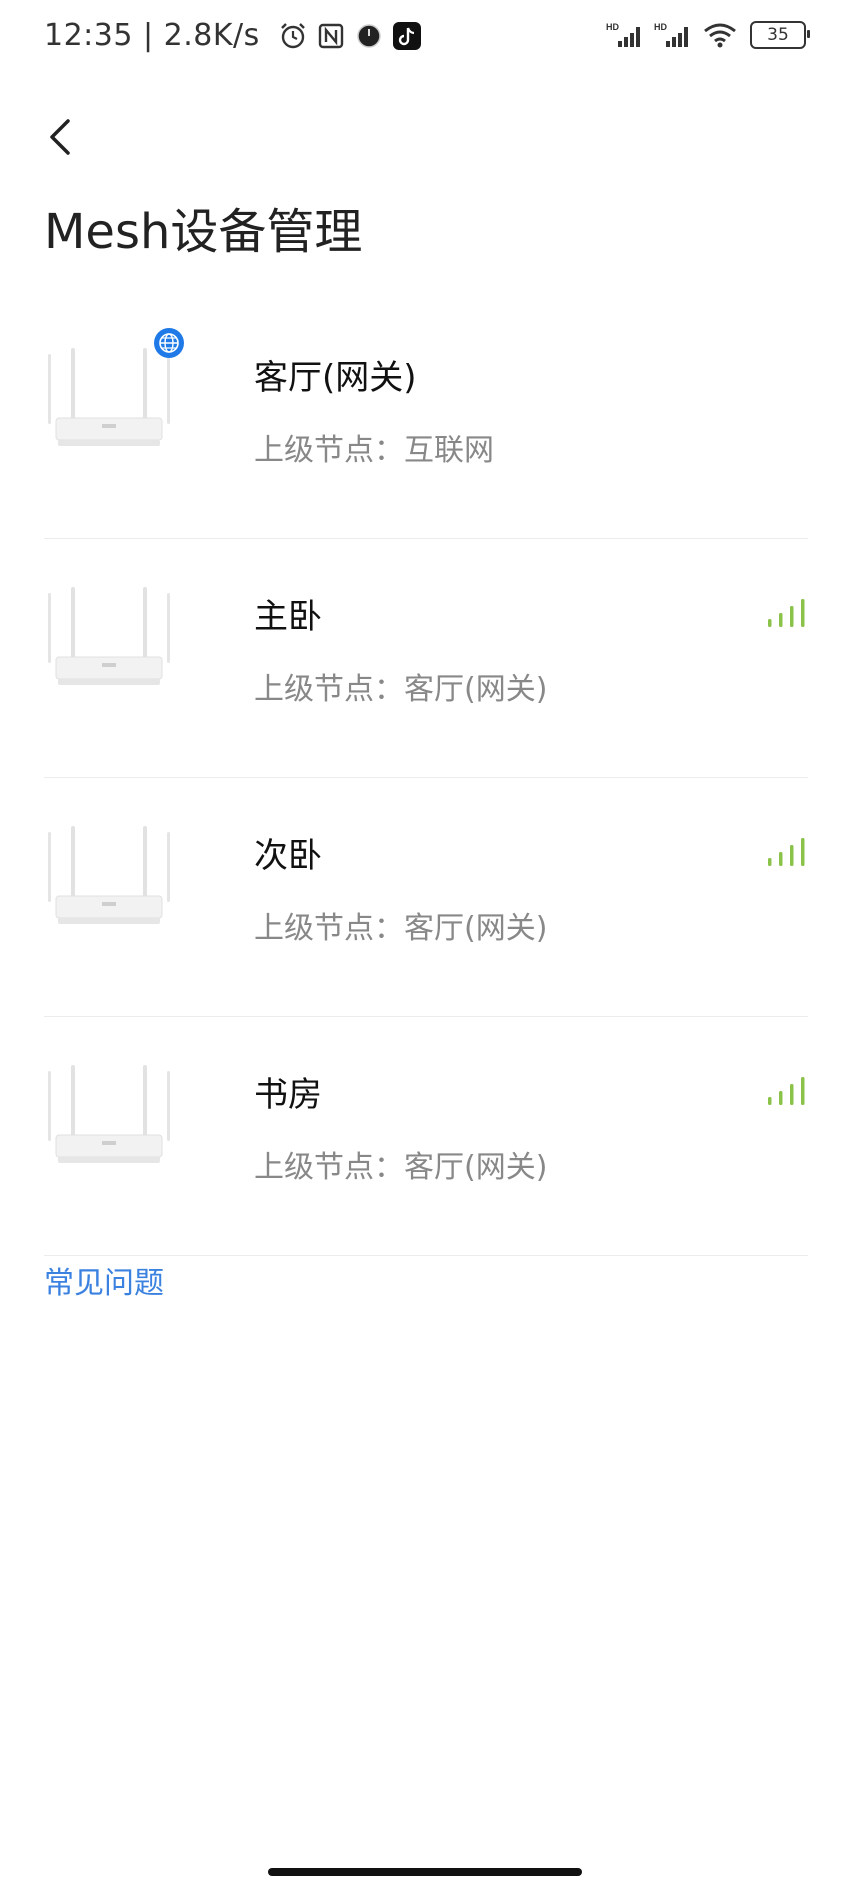  I want to click on device-name: 次卧, so click(288, 856).